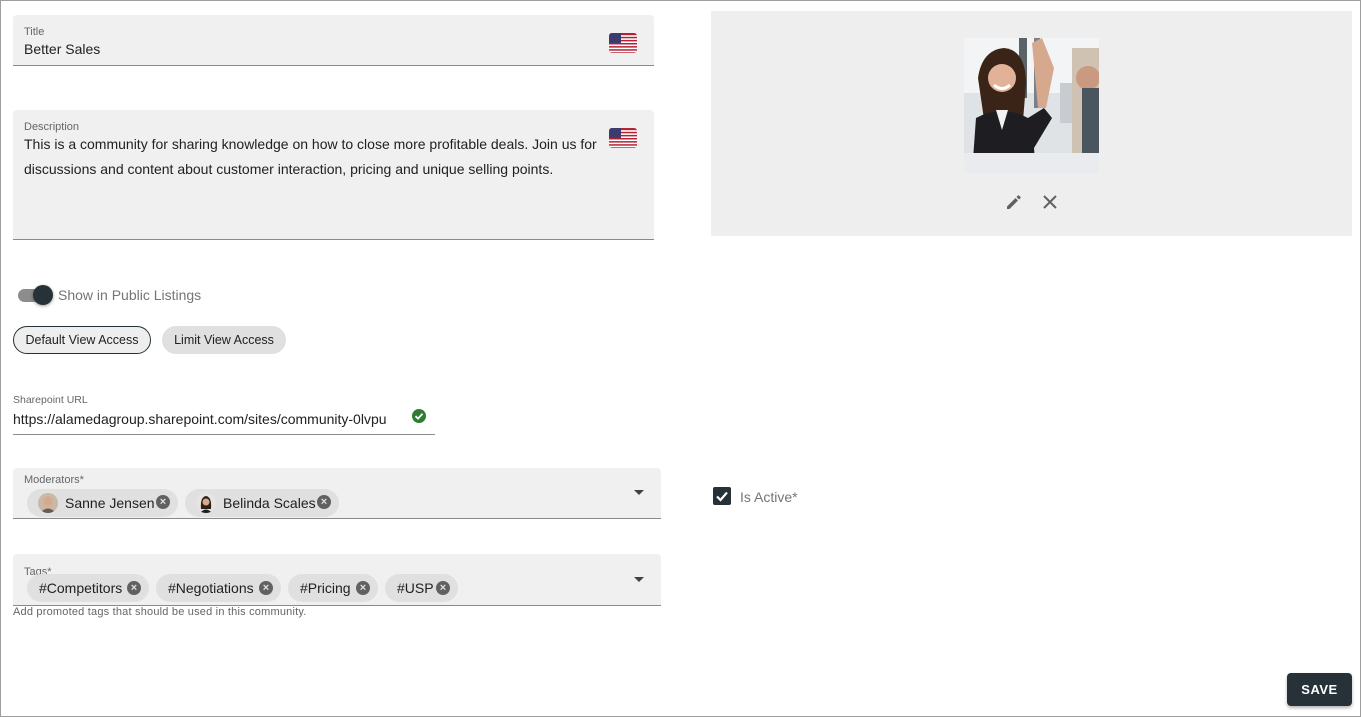 The height and width of the screenshot is (717, 1361). I want to click on tag-chip: #USP ×, so click(421, 588).